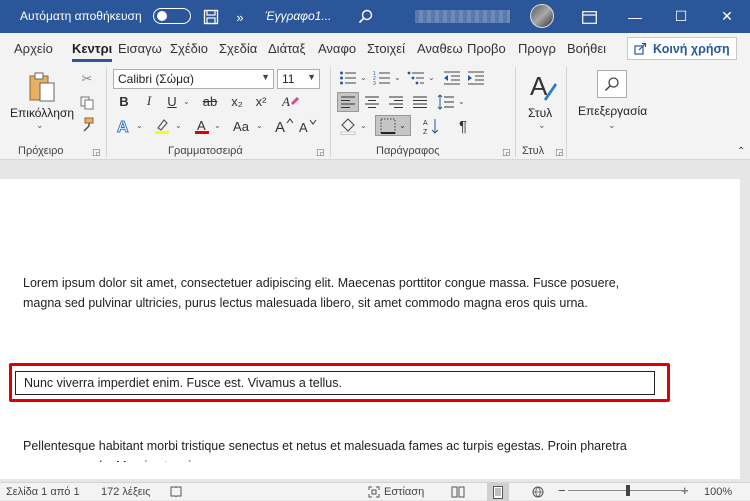 Image resolution: width=750 pixels, height=501 pixels. I want to click on font-name-select: Calibri (Σώμα) ▼, so click(193, 79).